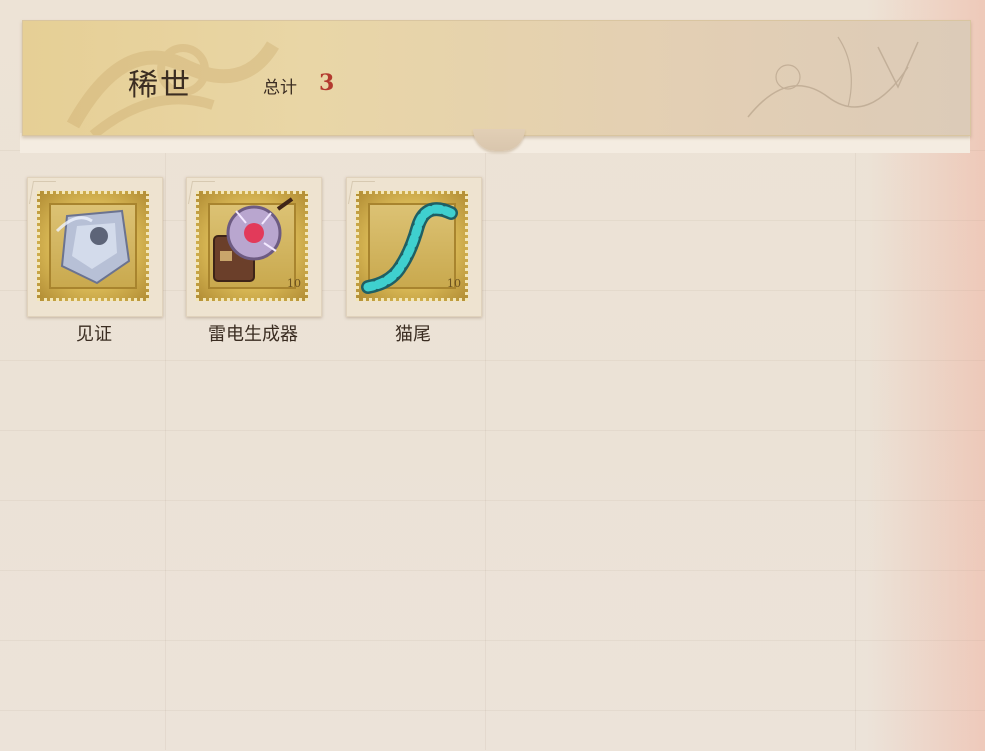 This screenshot has width=985, height=751. I want to click on cat-tail-icon, so click(409, 248).